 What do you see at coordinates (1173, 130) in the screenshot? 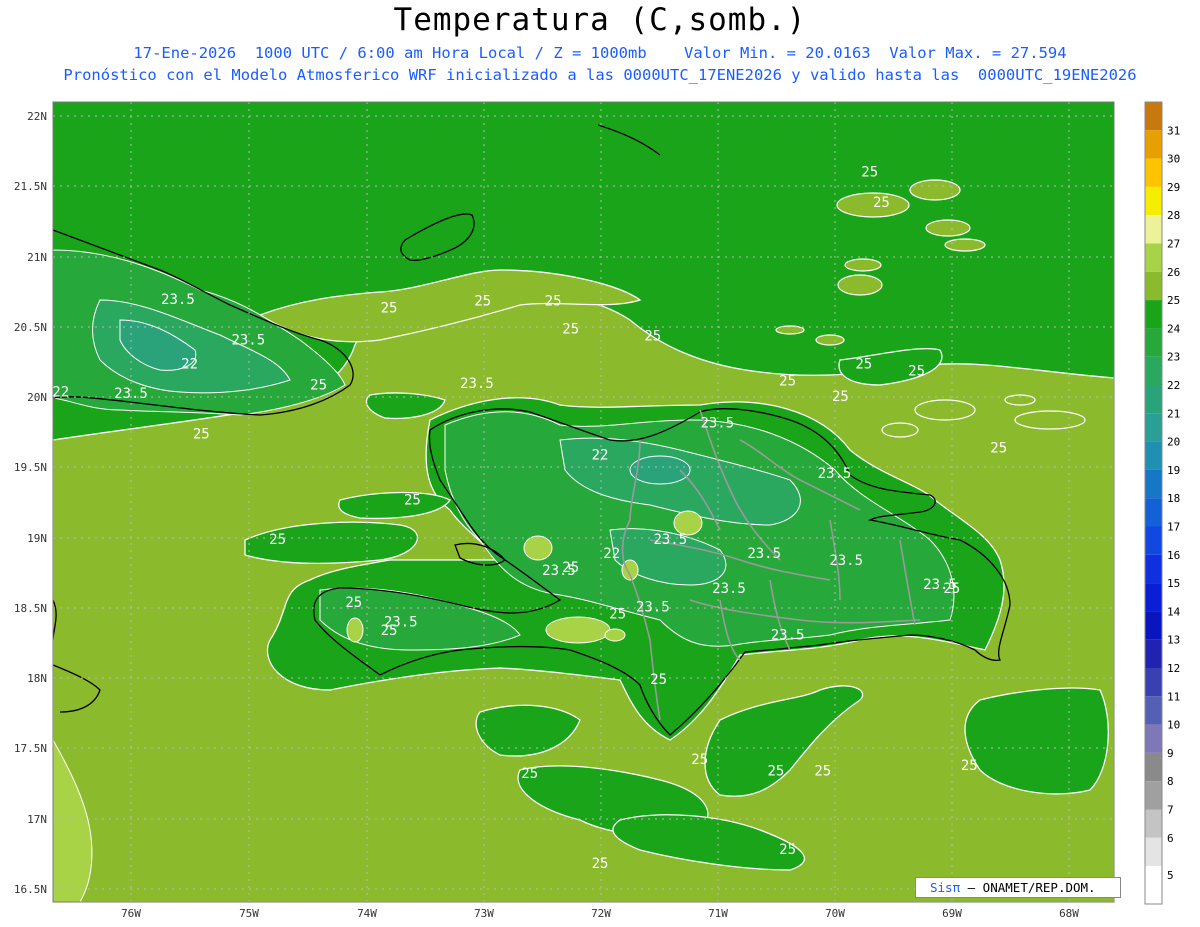
I see `colorbar-tick: 31` at bounding box center [1173, 130].